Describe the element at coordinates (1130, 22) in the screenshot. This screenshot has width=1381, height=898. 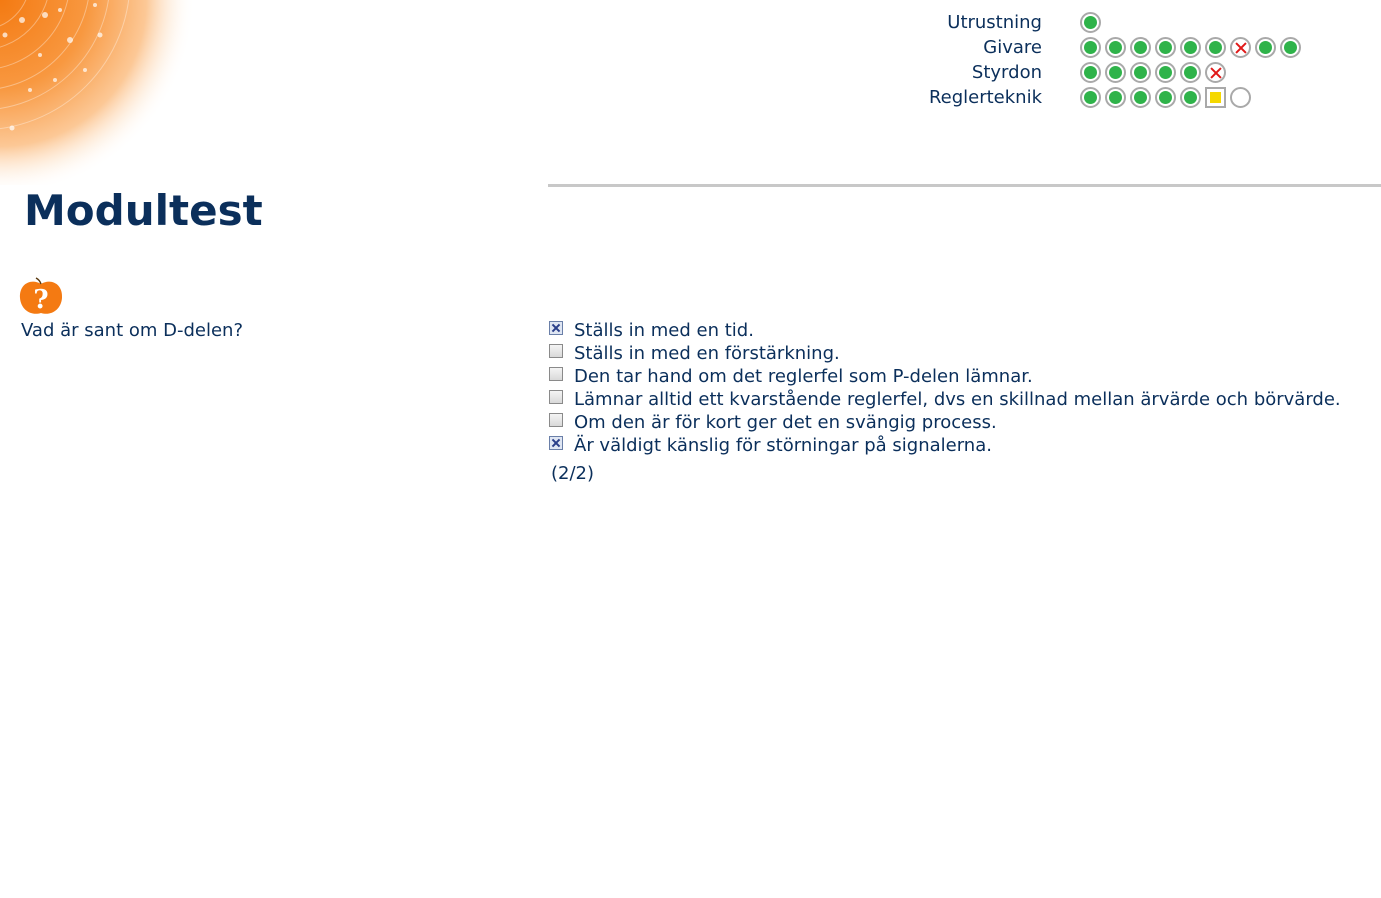
I see `progress-row: Utrustning` at that location.